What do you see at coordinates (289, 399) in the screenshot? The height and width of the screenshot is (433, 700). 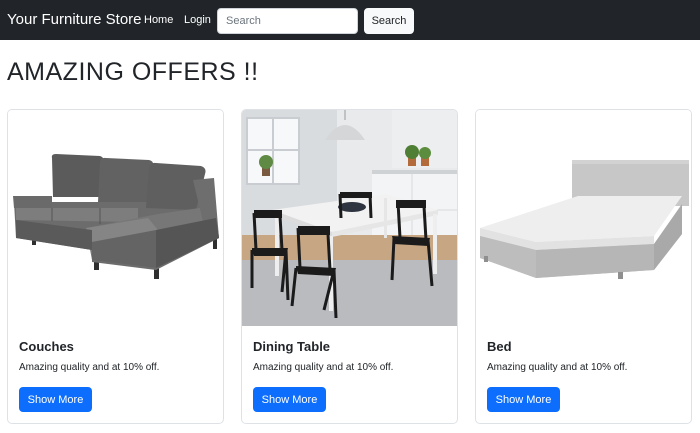 I see `show-more-button-dining-table: Show More` at bounding box center [289, 399].